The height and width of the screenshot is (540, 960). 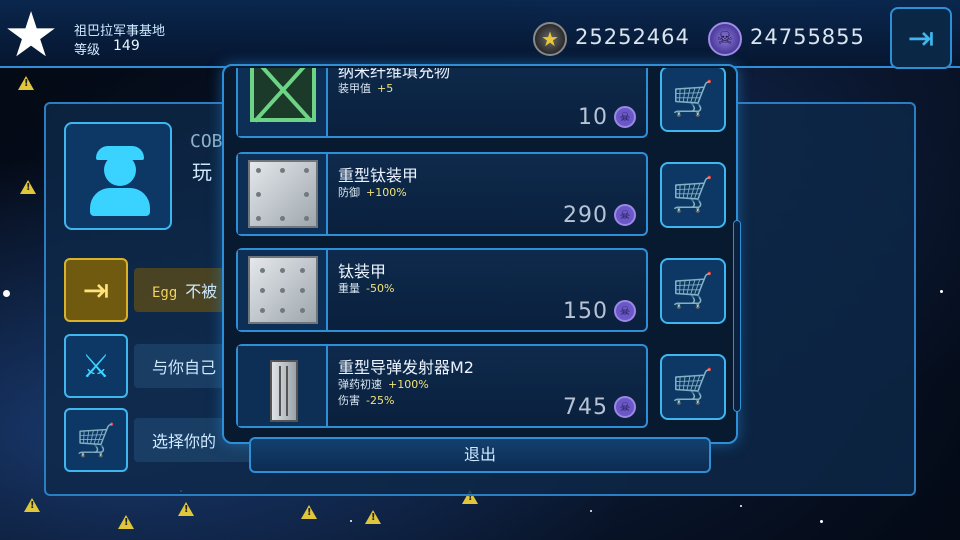 What do you see at coordinates (120, 31) in the screenshot?
I see `base-name: 祖巴拉军事基地` at bounding box center [120, 31].